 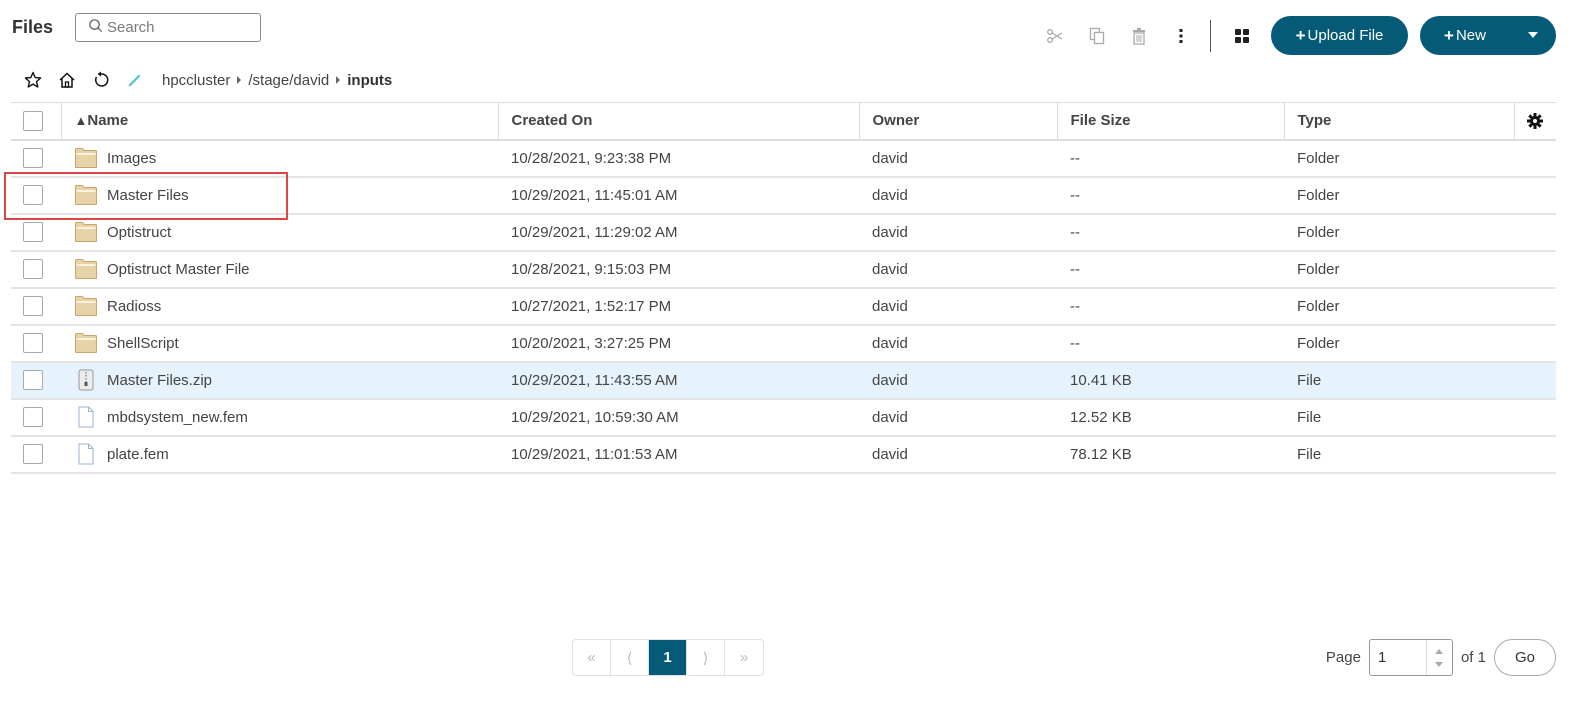 I want to click on chevron-down-icon, so click(x=1533, y=35).